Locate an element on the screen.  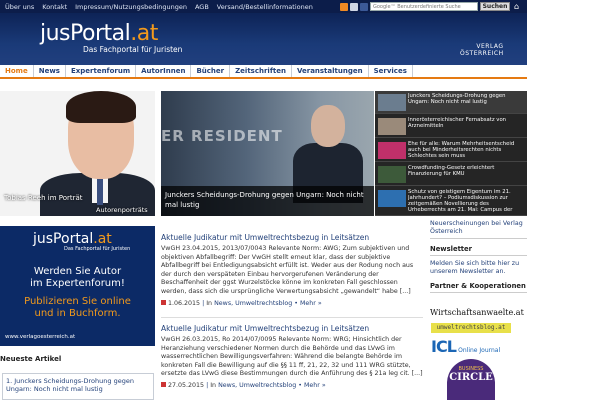
ad-line: und in Buchform. is located at coordinates (77, 313).